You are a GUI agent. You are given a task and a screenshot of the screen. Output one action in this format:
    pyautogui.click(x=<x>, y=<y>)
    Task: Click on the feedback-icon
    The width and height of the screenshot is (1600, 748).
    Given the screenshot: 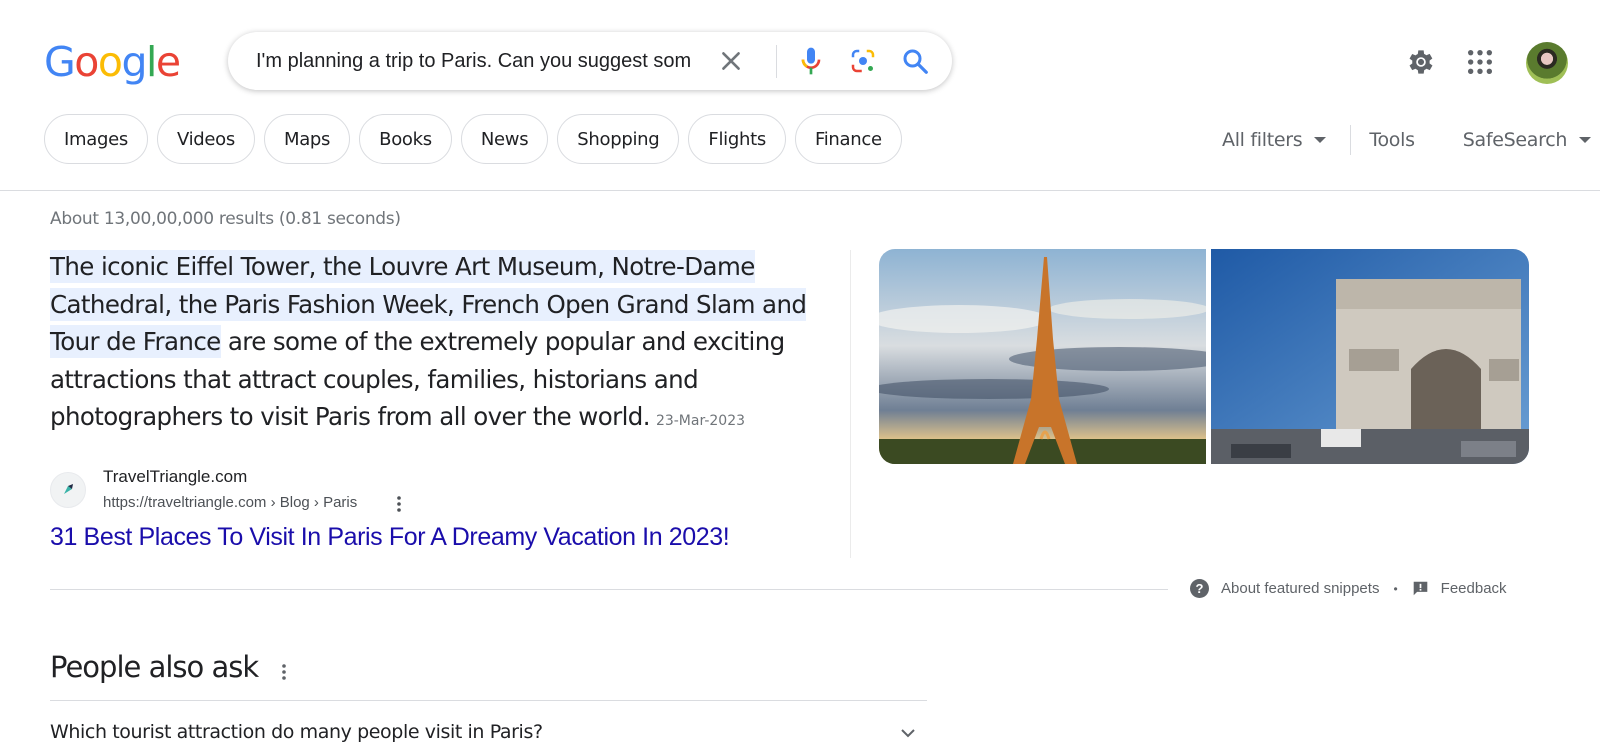 What is the action you would take?
    pyautogui.click(x=1420, y=588)
    